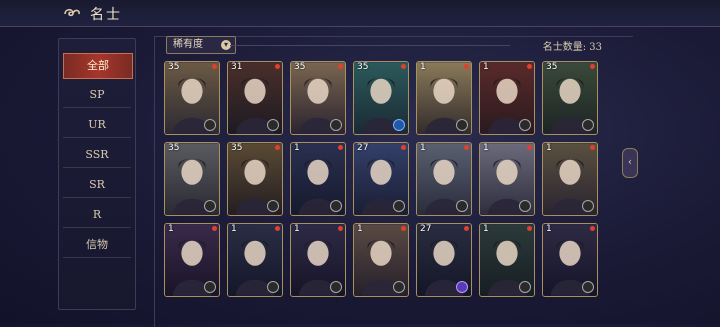 Image resolution: width=720 pixels, height=327 pixels. Describe the element at coordinates (572, 47) in the screenshot. I see `character-count: 名士数量: 33` at that location.